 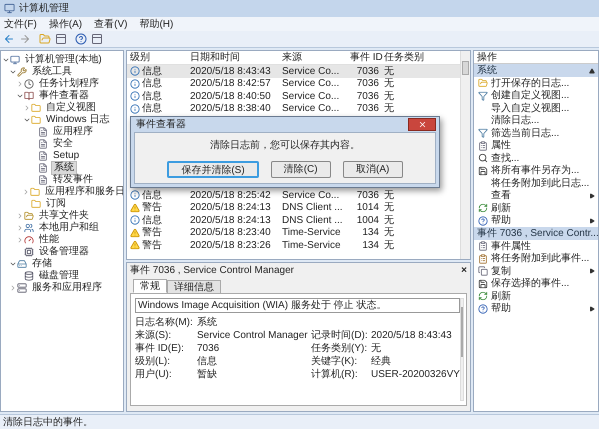 I want to click on warning-icon, so click(x=135, y=233).